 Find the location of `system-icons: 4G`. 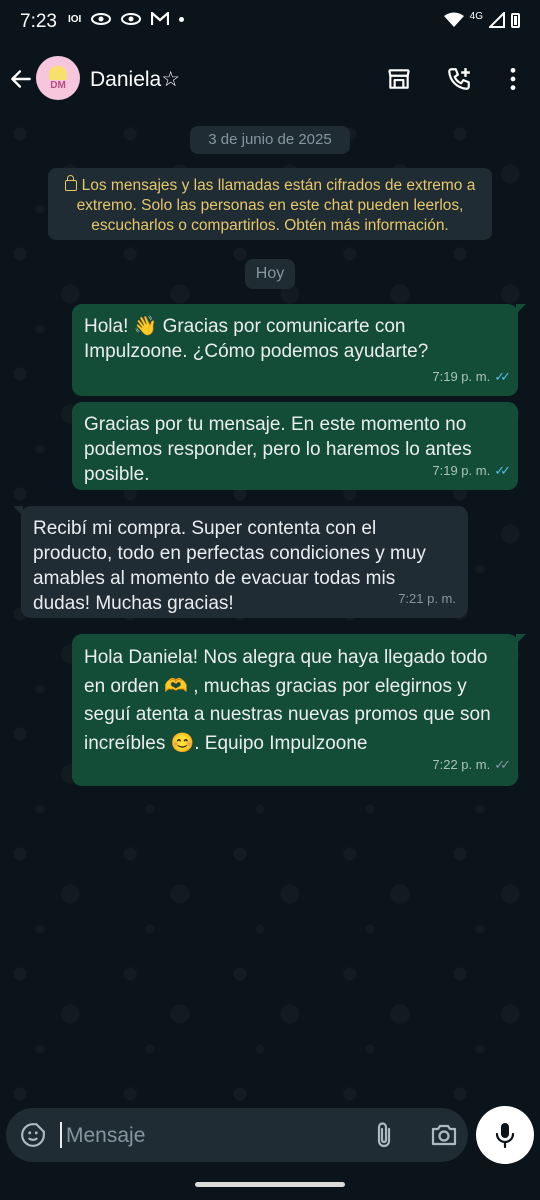

system-icons: 4G is located at coordinates (481, 19).